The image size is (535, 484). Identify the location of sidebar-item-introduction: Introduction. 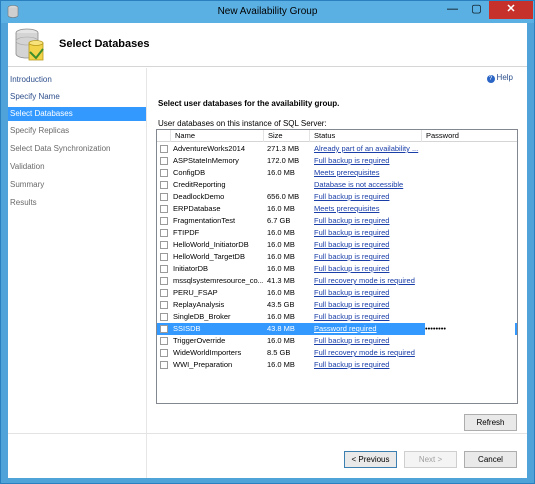
(77, 80).